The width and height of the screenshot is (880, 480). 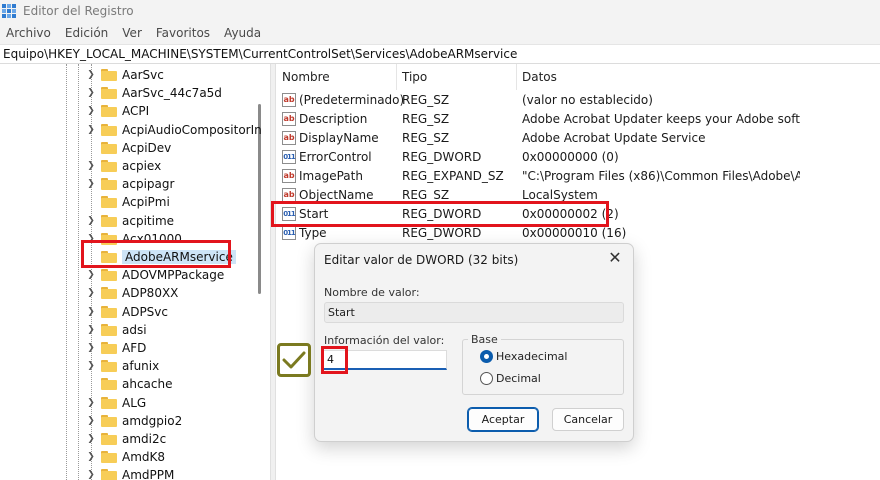 I want to click on tree-item: ❯ ALG, so click(x=116, y=403).